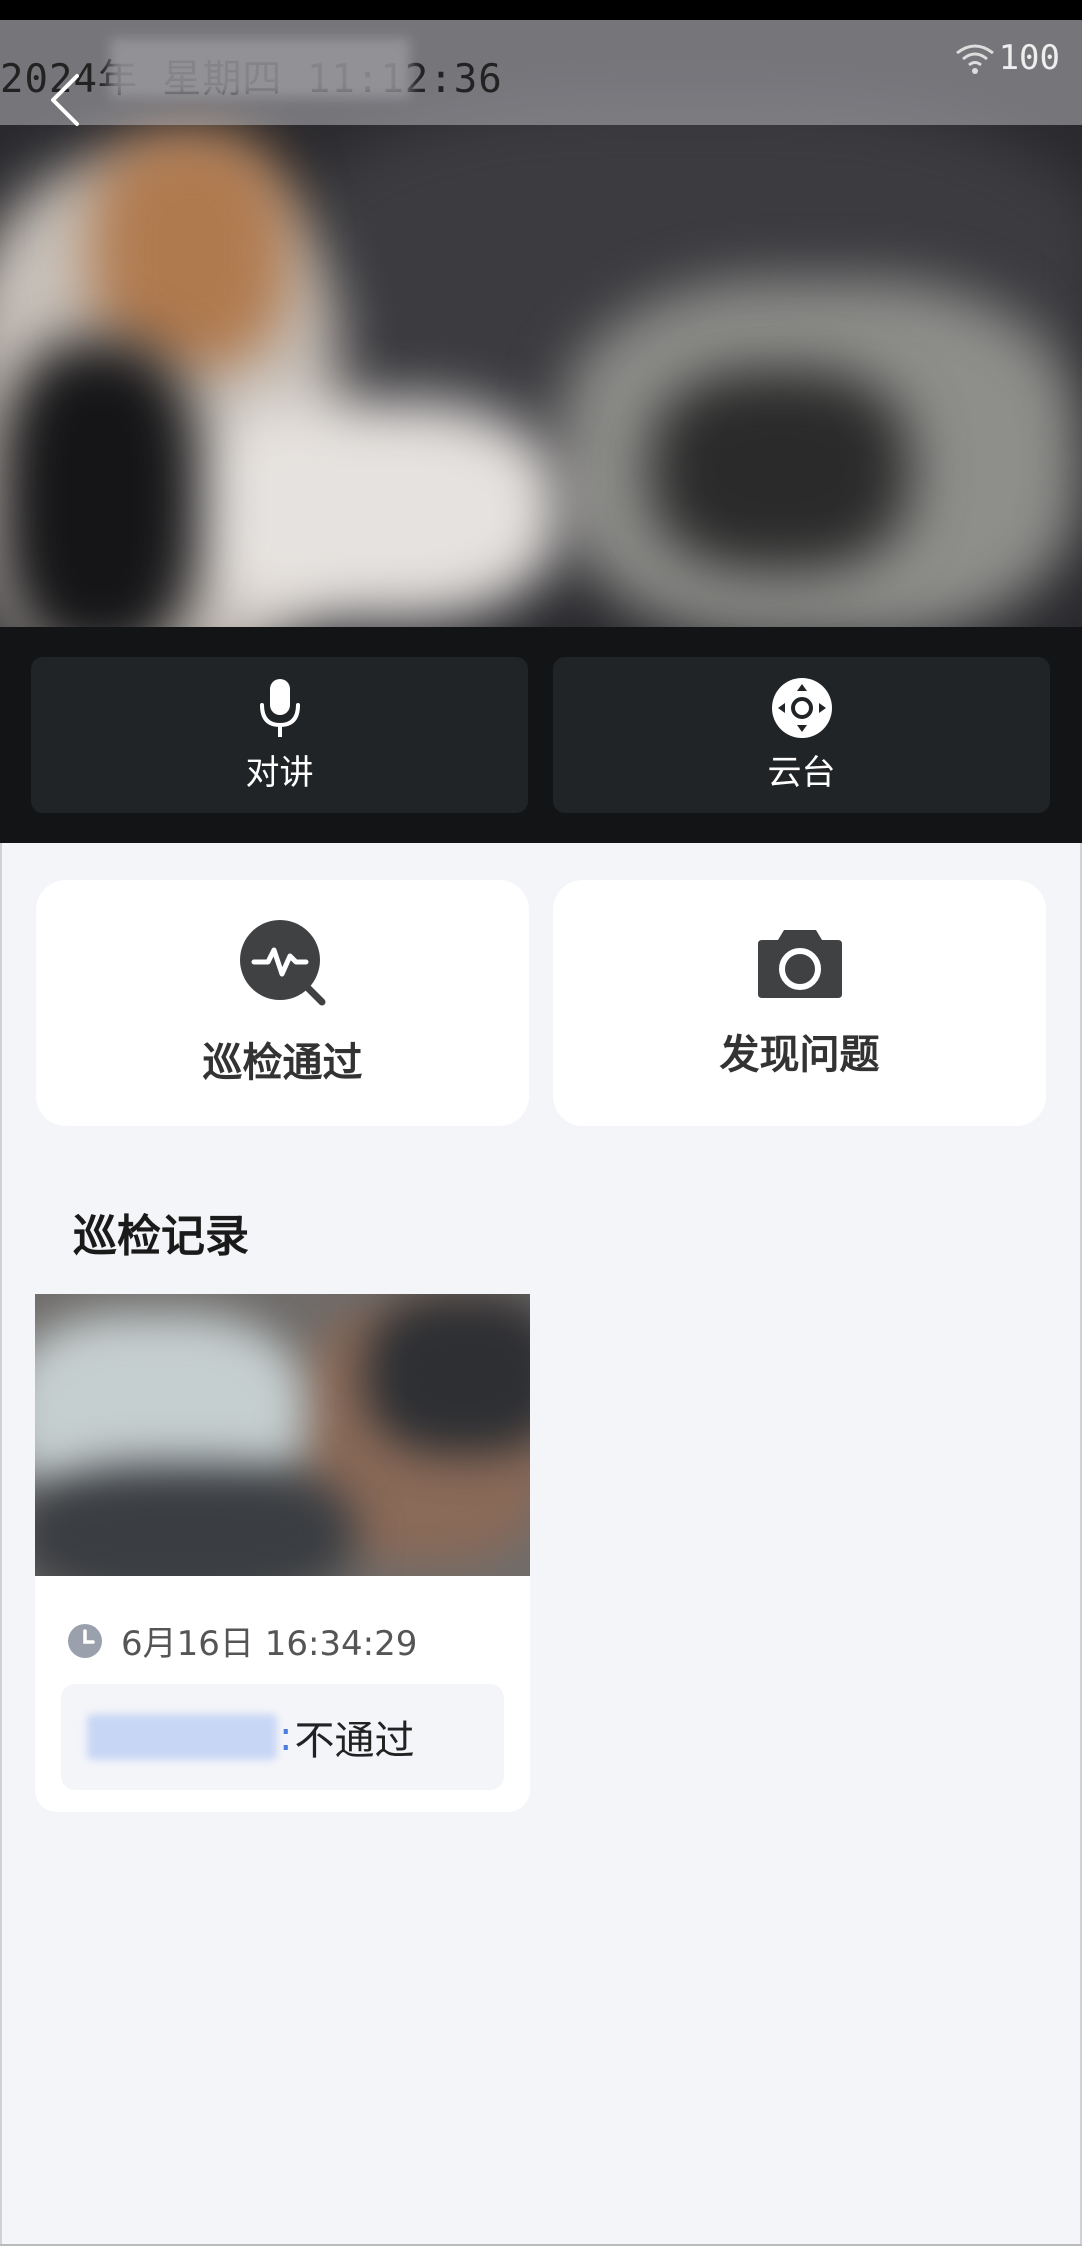 The image size is (1082, 2246). What do you see at coordinates (801, 772) in the screenshot?
I see `ptz-label: 云台` at bounding box center [801, 772].